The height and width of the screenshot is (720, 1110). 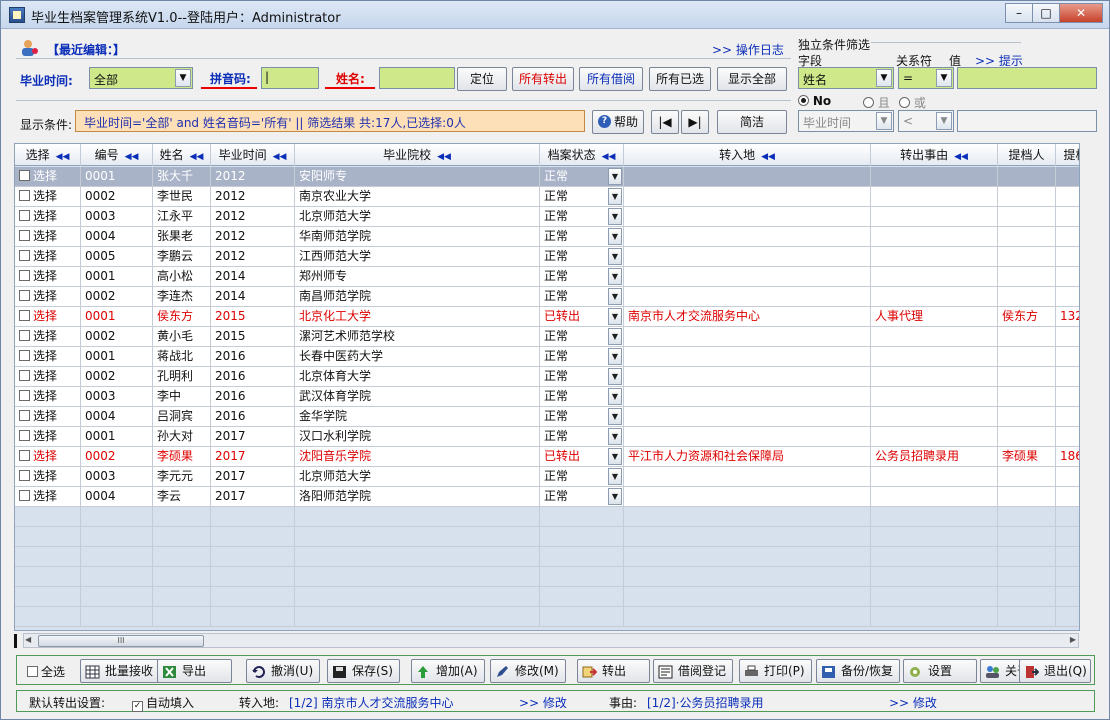 I want to click on cell-id: 0003, so click(x=117, y=217).